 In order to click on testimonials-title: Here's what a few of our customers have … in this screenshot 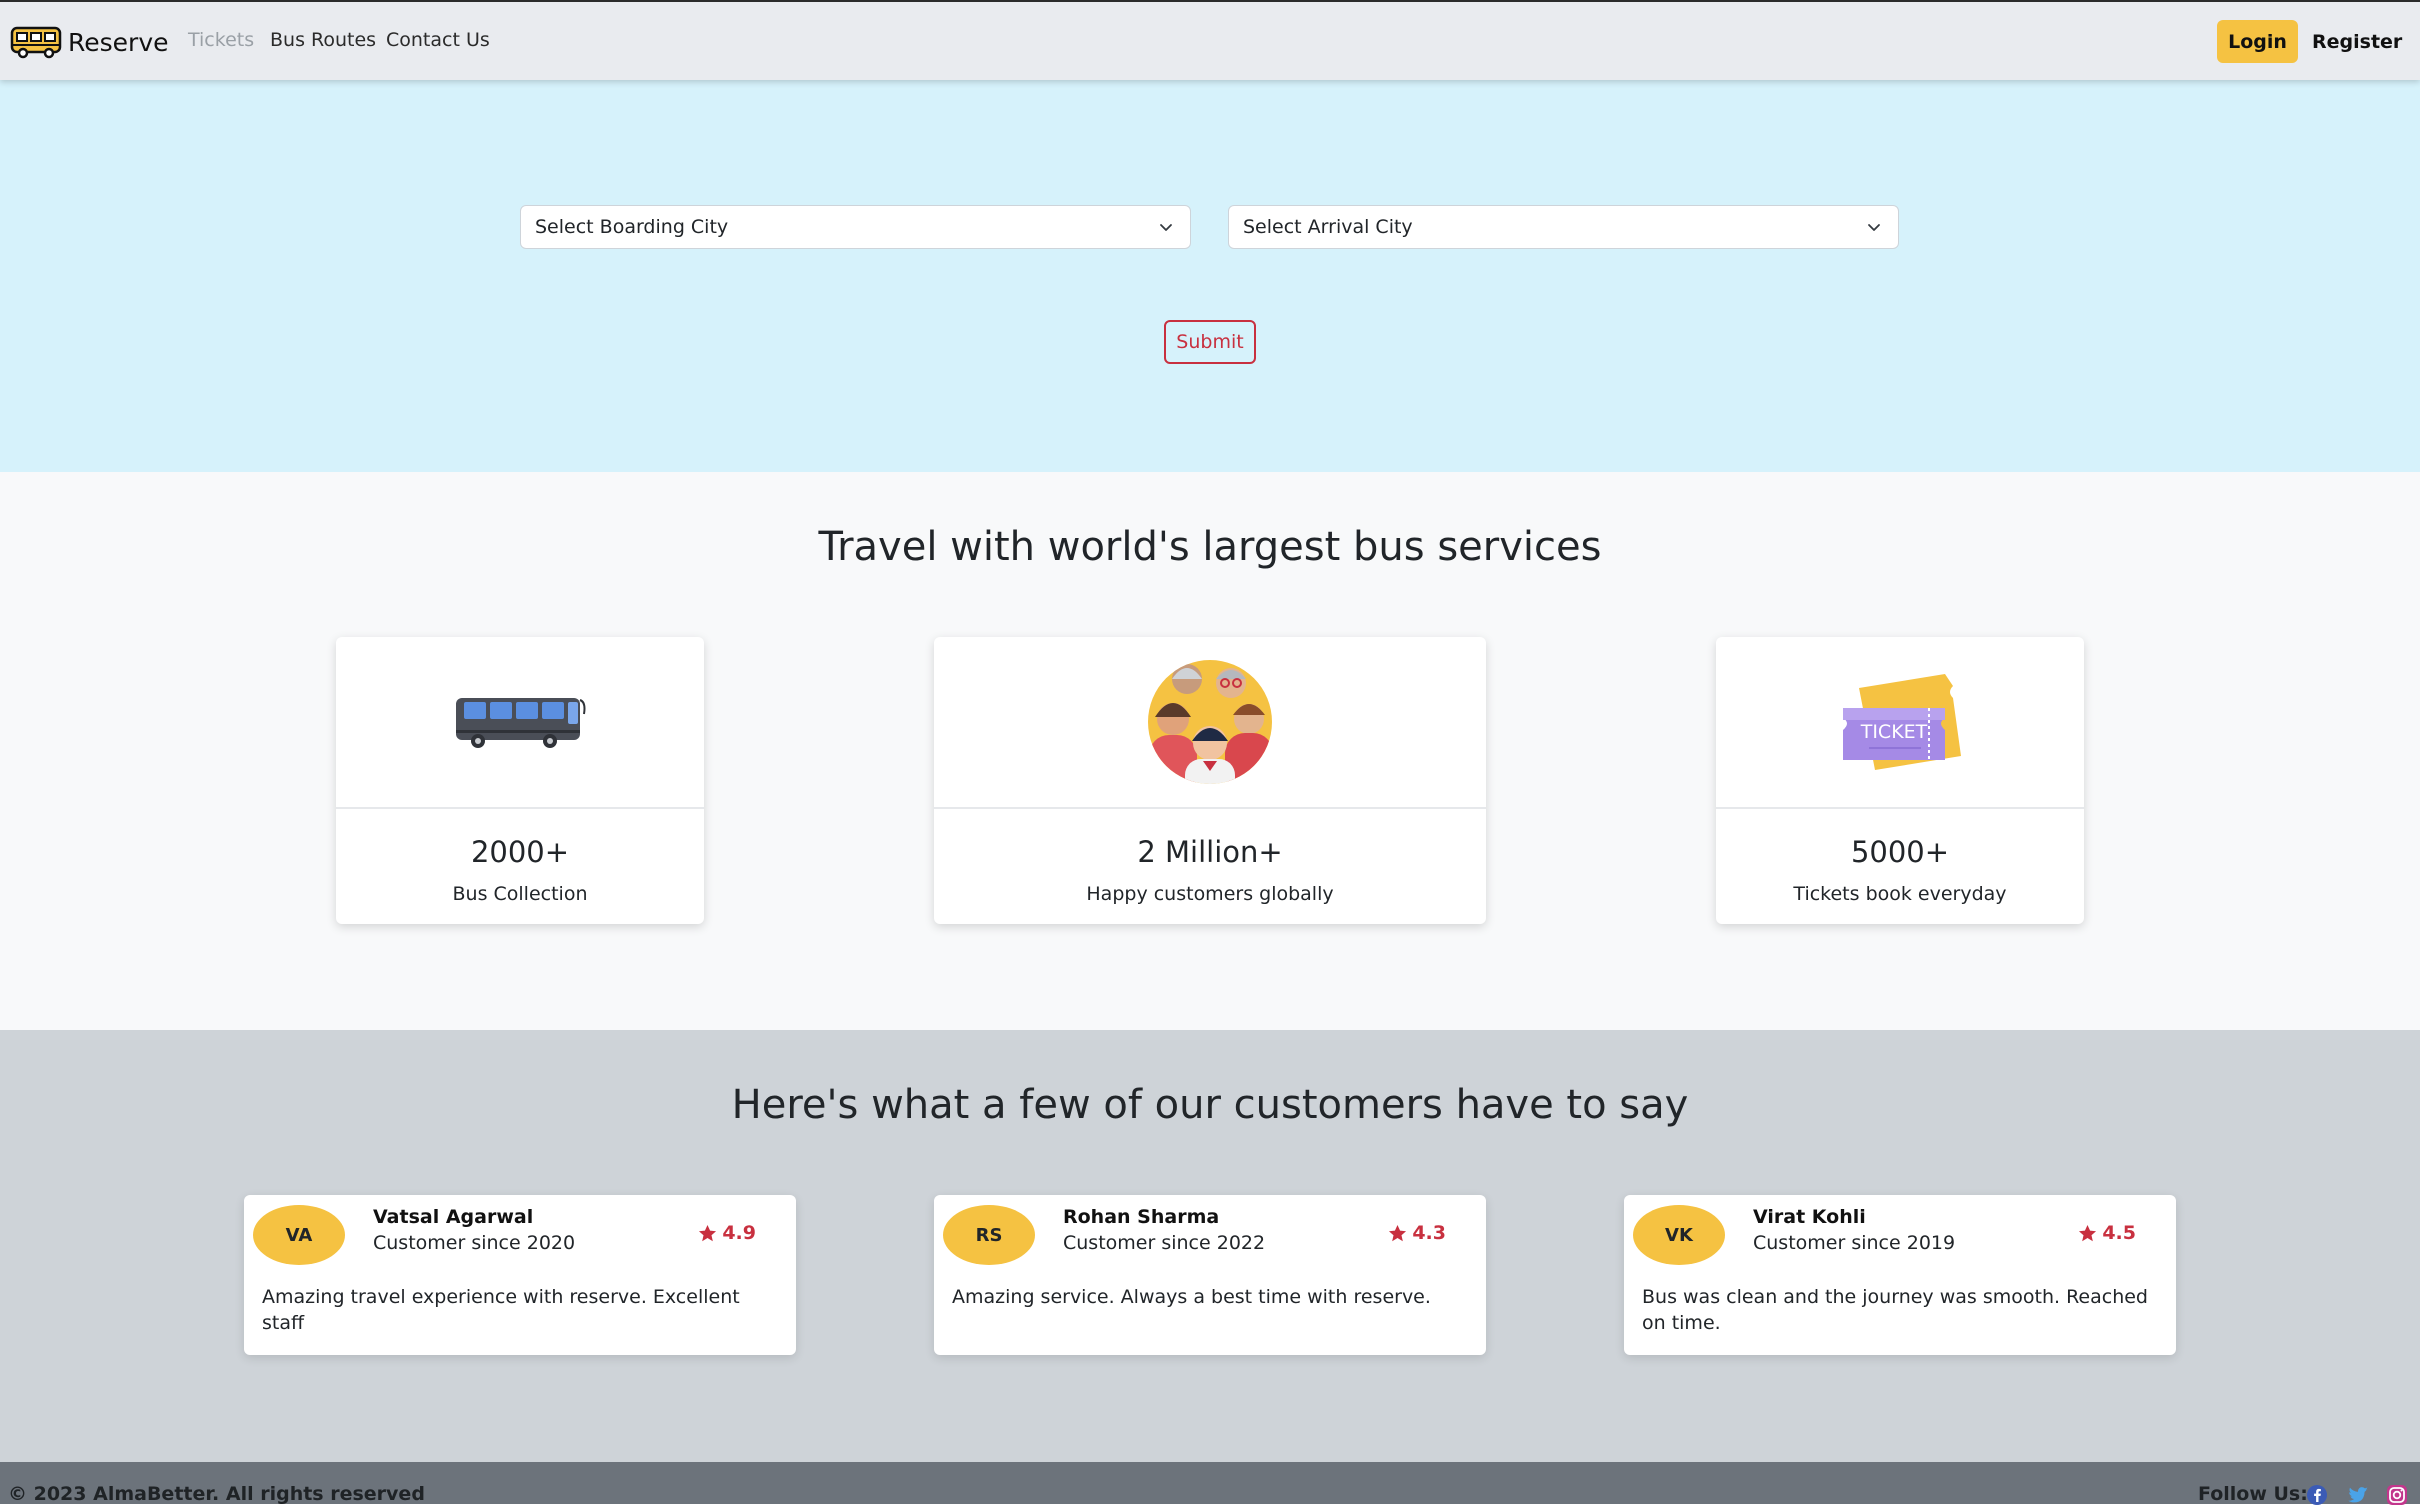, I will do `click(1210, 1105)`.